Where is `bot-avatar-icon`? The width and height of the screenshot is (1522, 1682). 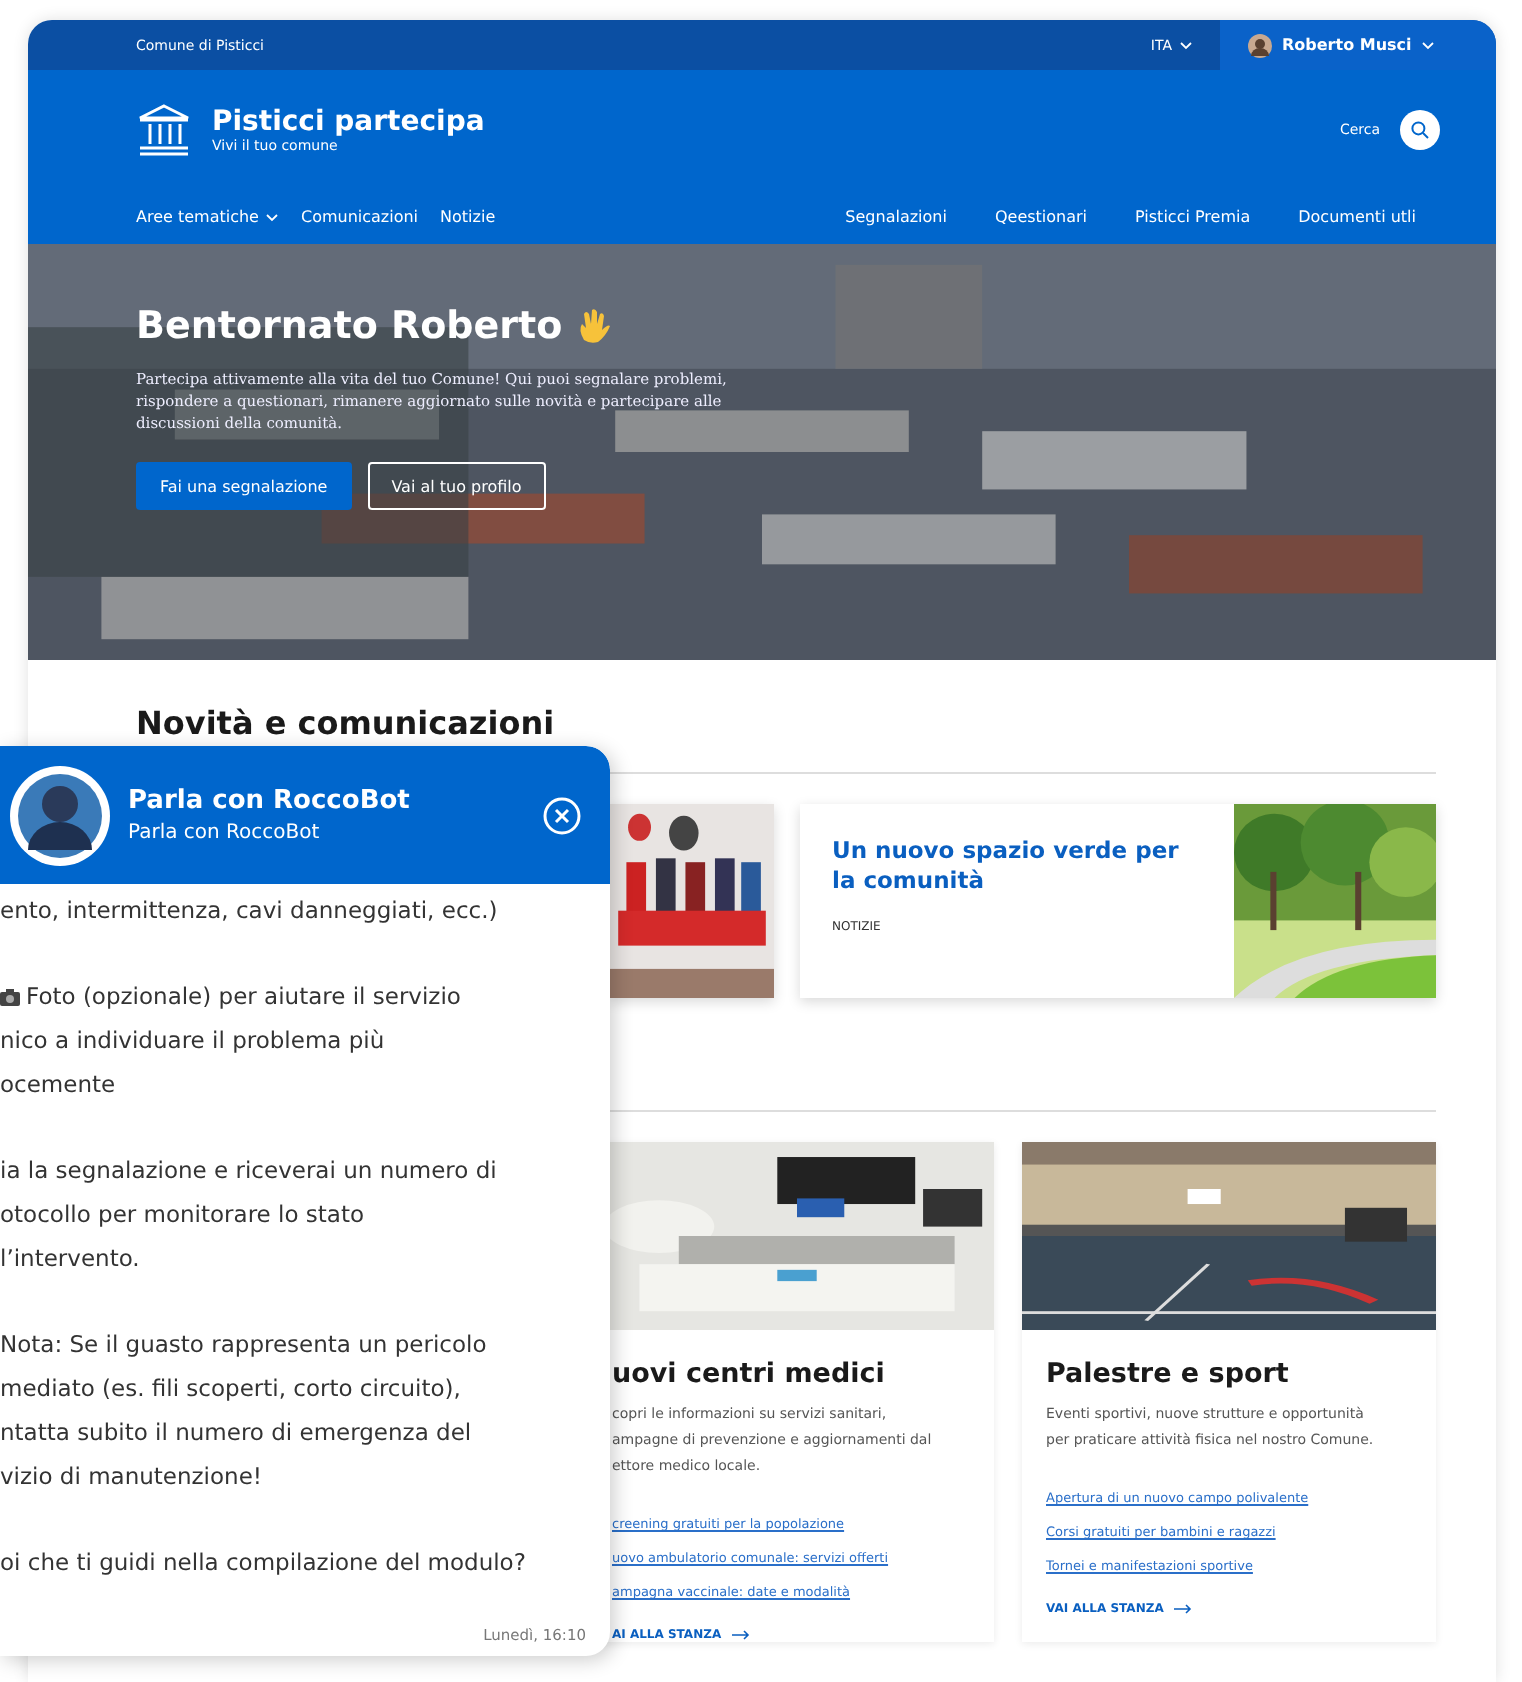
bot-avatar-icon is located at coordinates (60, 815).